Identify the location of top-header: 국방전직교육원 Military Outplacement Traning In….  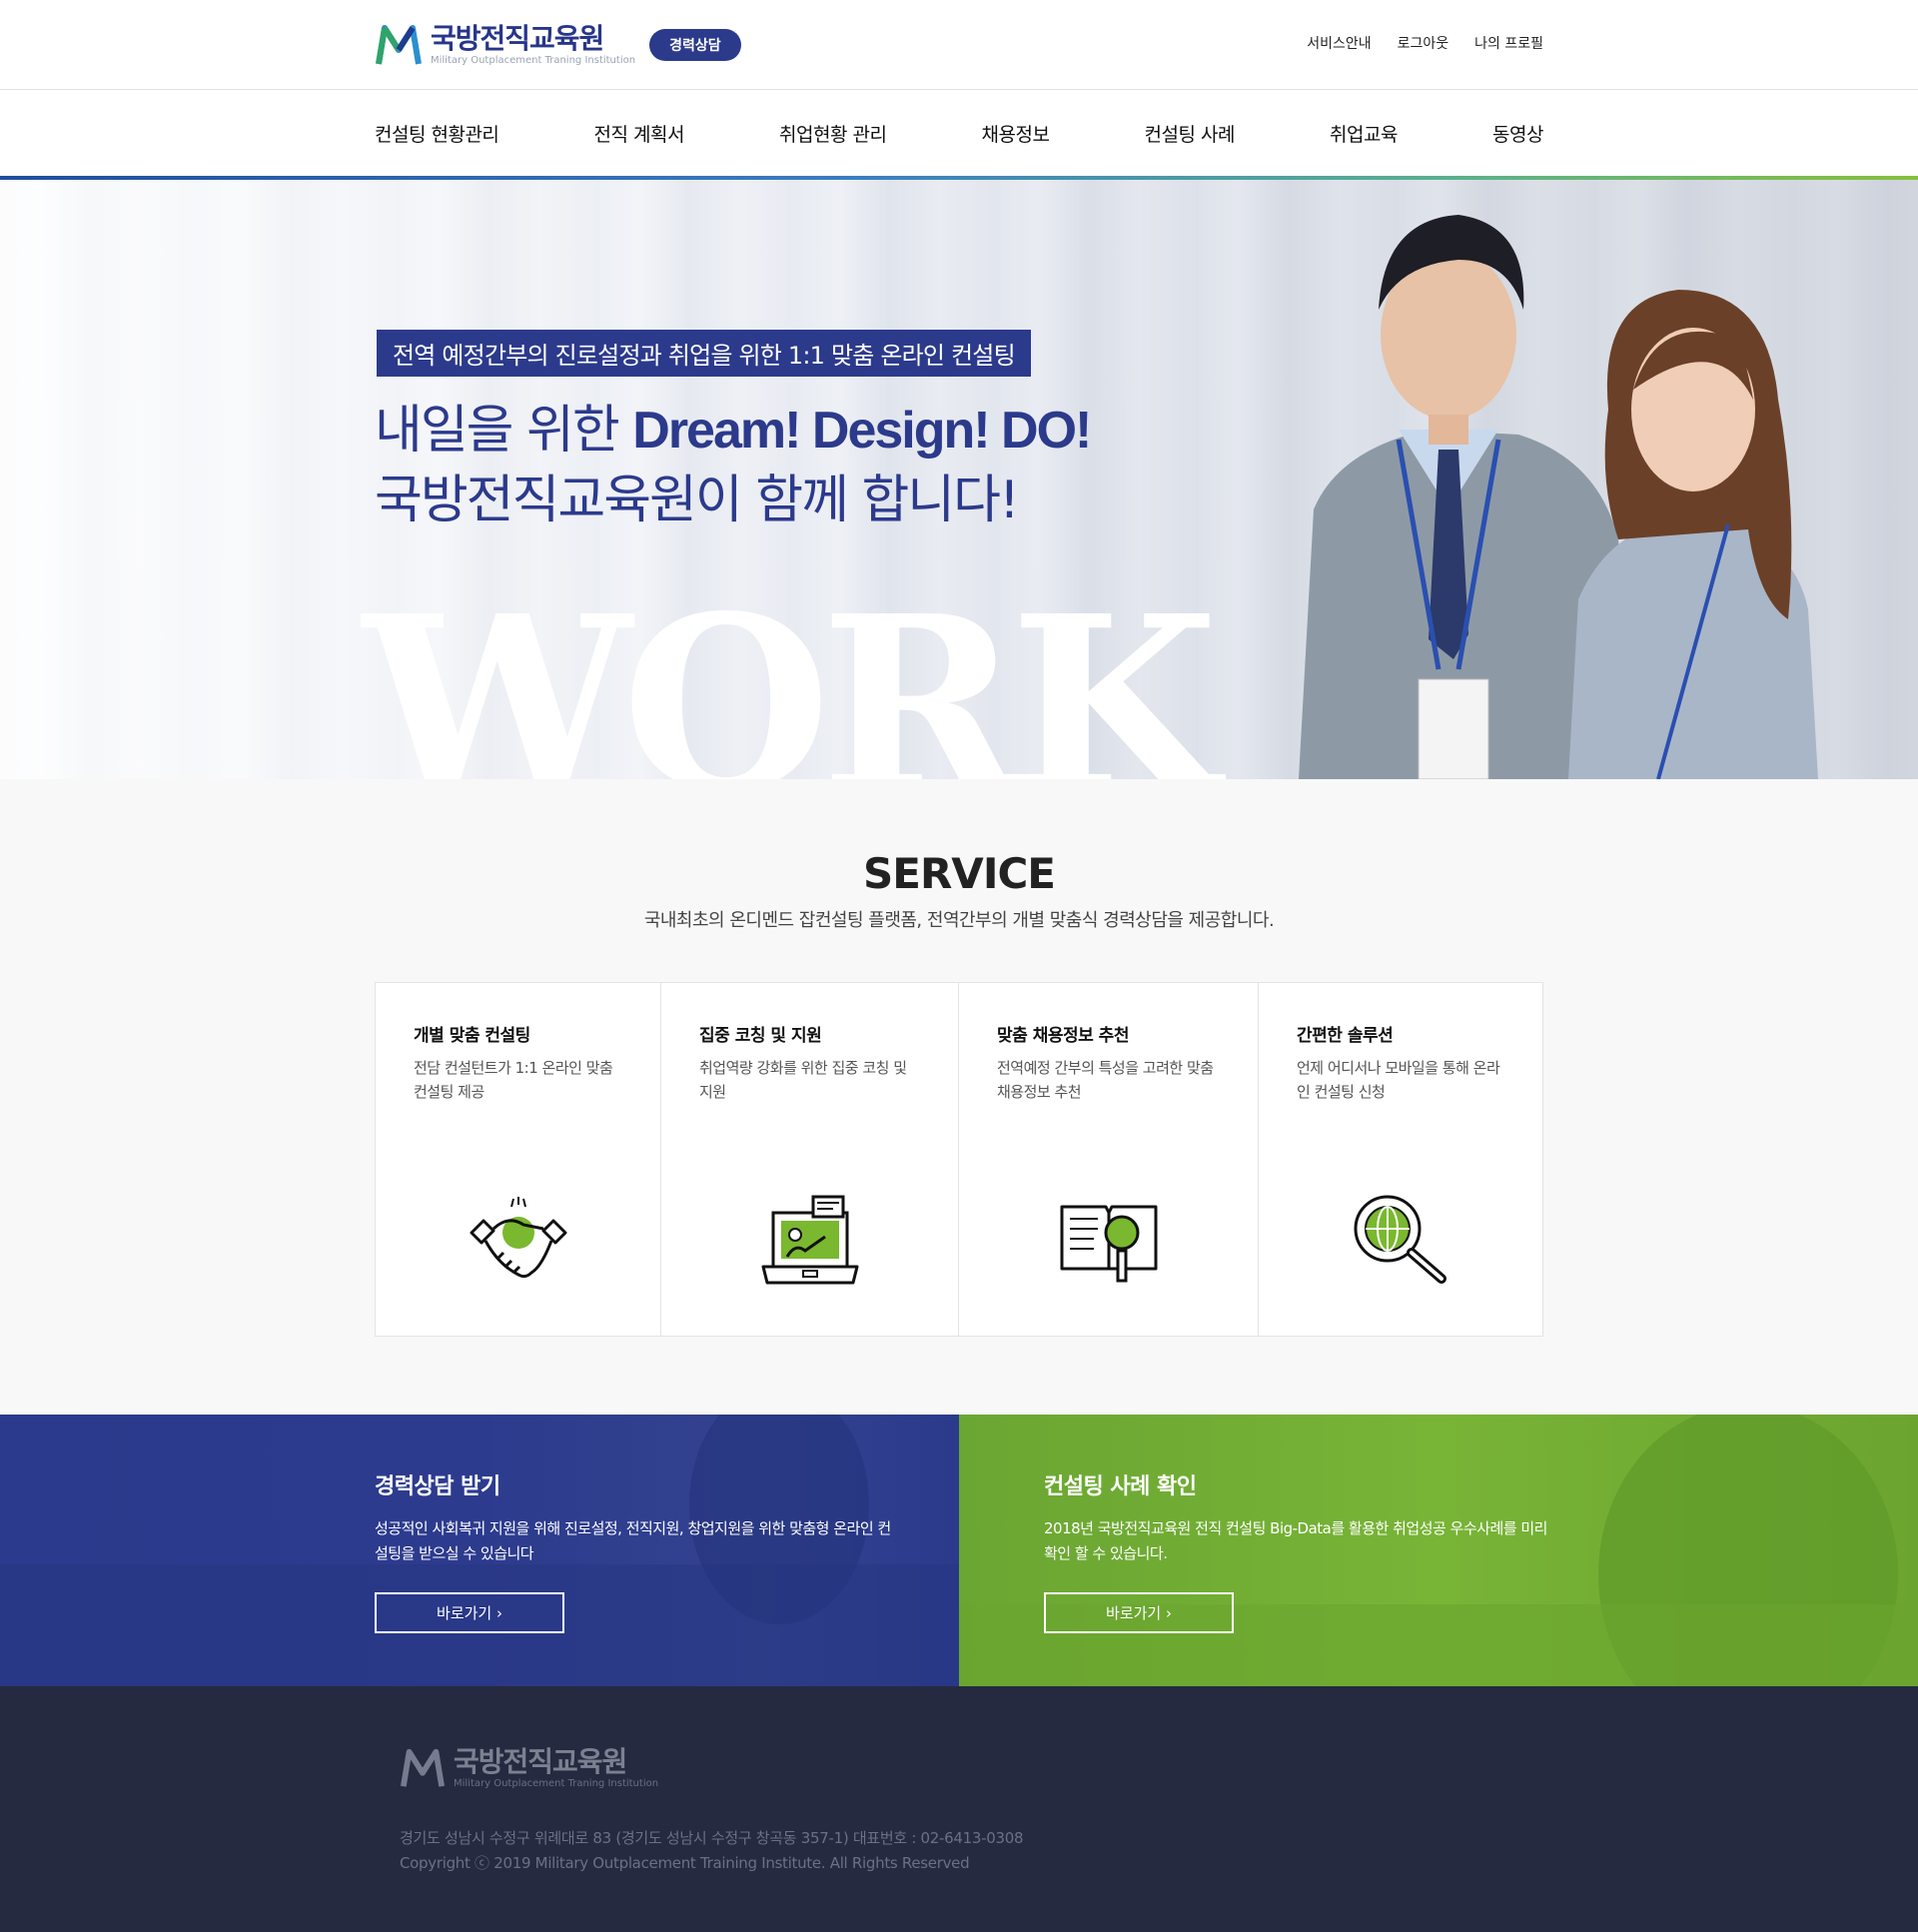
(959, 45).